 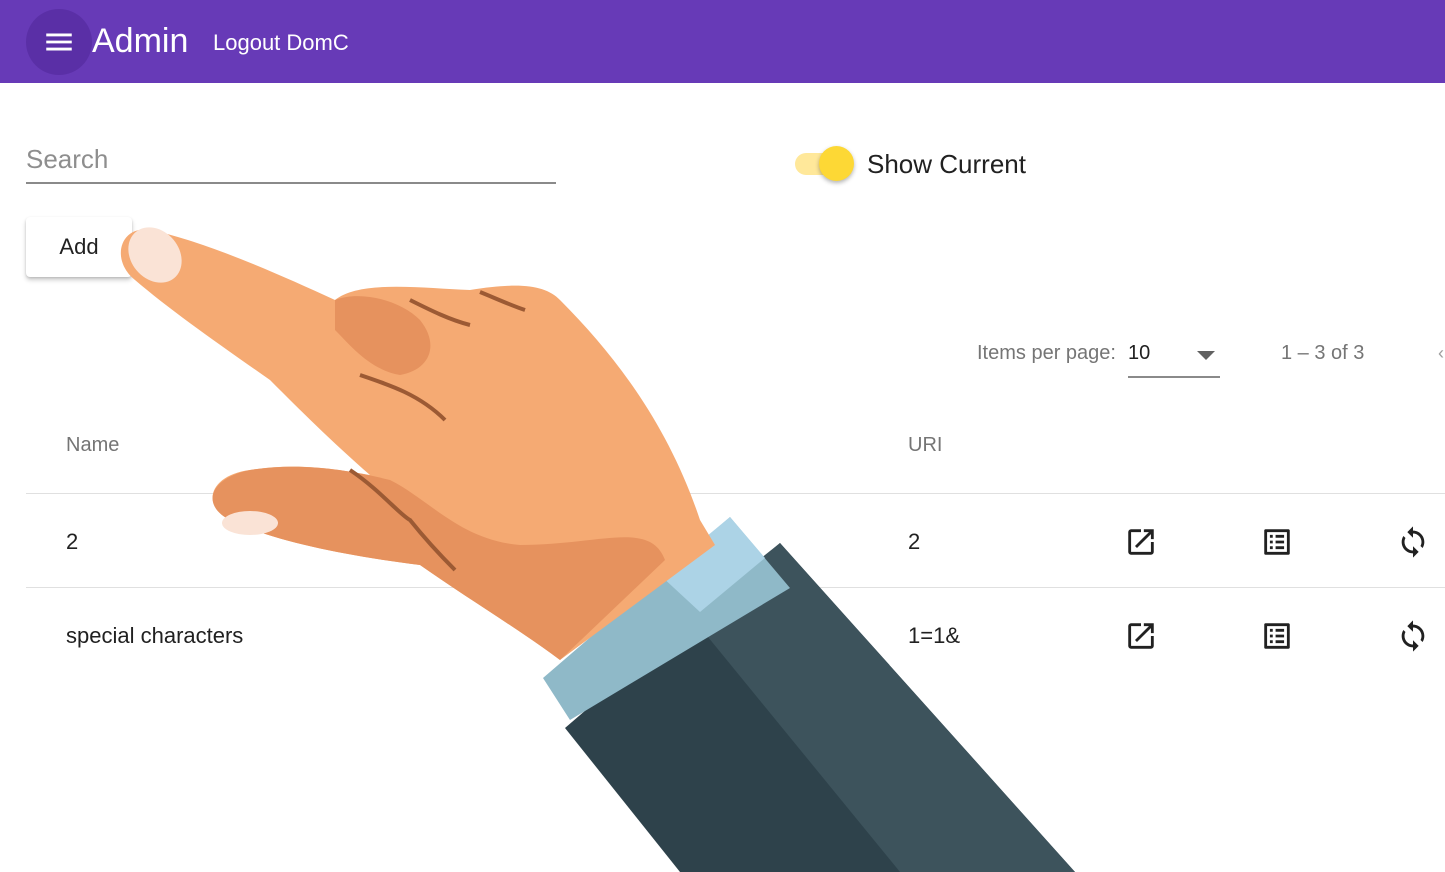 What do you see at coordinates (735, 493) in the screenshot?
I see `header-divider` at bounding box center [735, 493].